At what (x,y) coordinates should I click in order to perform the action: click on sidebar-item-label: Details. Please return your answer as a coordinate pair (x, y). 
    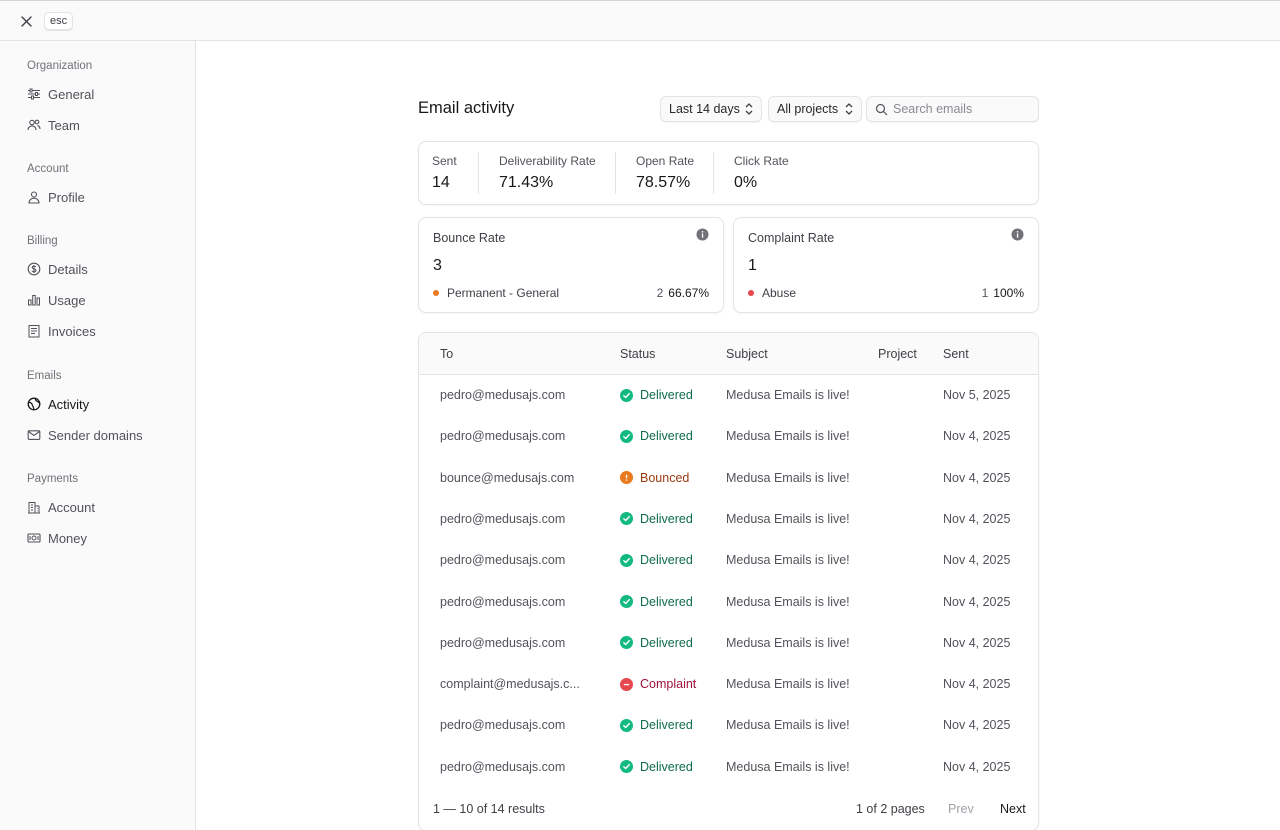
    Looking at the image, I should click on (68, 269).